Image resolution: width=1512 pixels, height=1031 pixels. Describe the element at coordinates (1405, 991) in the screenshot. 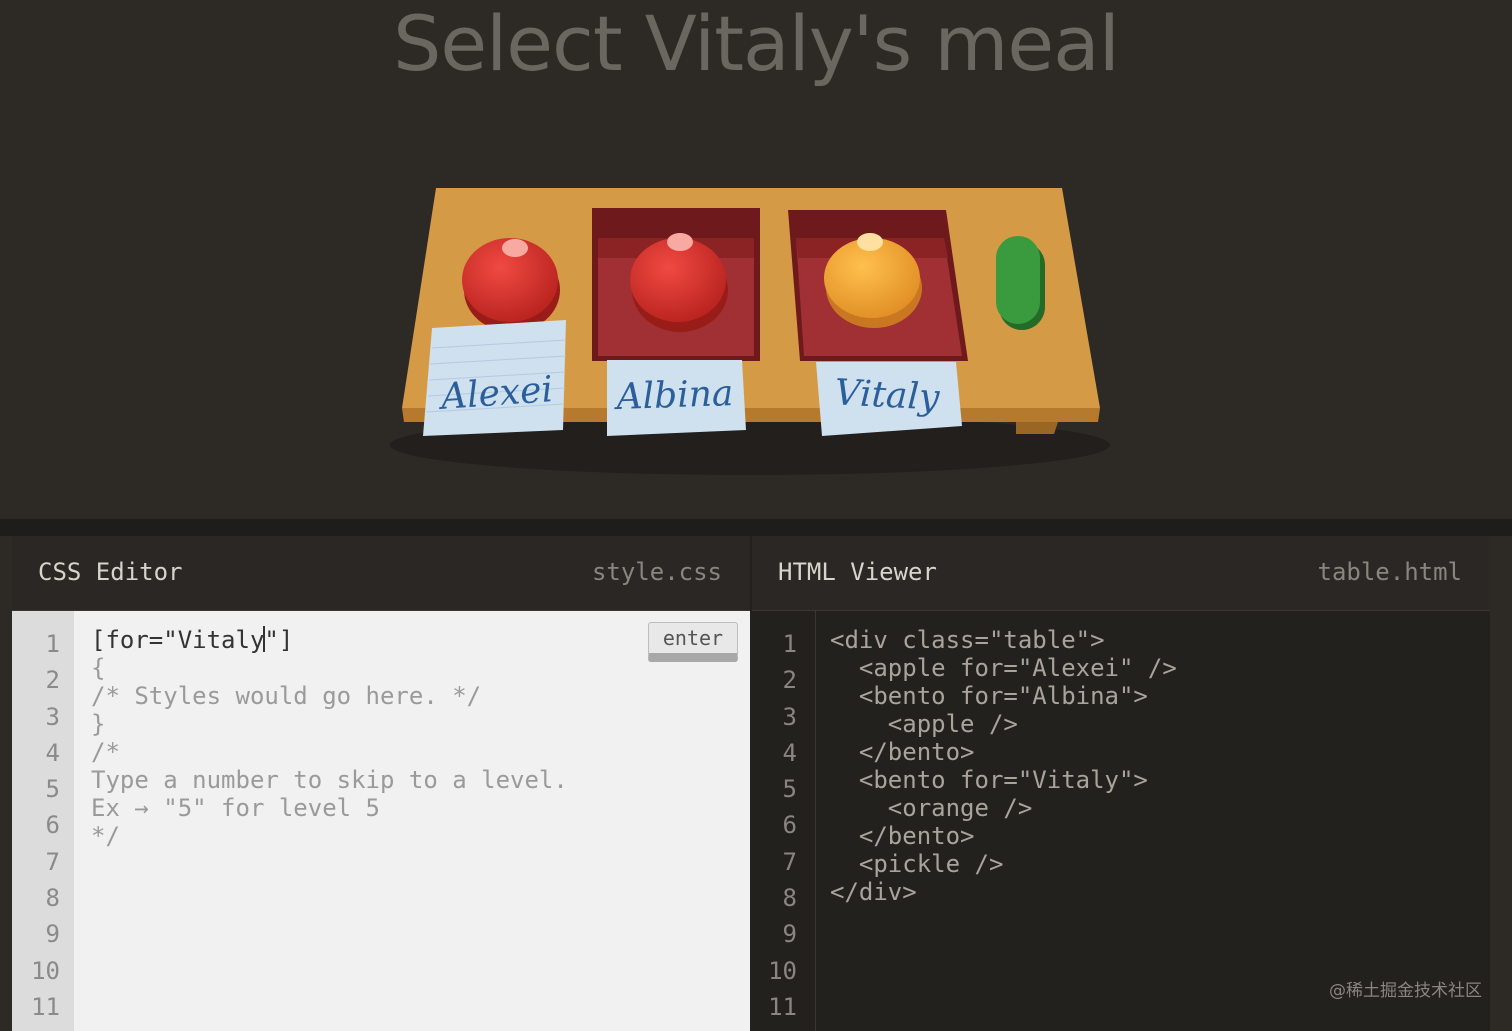

I see `watermark: @稀土掘金技术社区` at that location.